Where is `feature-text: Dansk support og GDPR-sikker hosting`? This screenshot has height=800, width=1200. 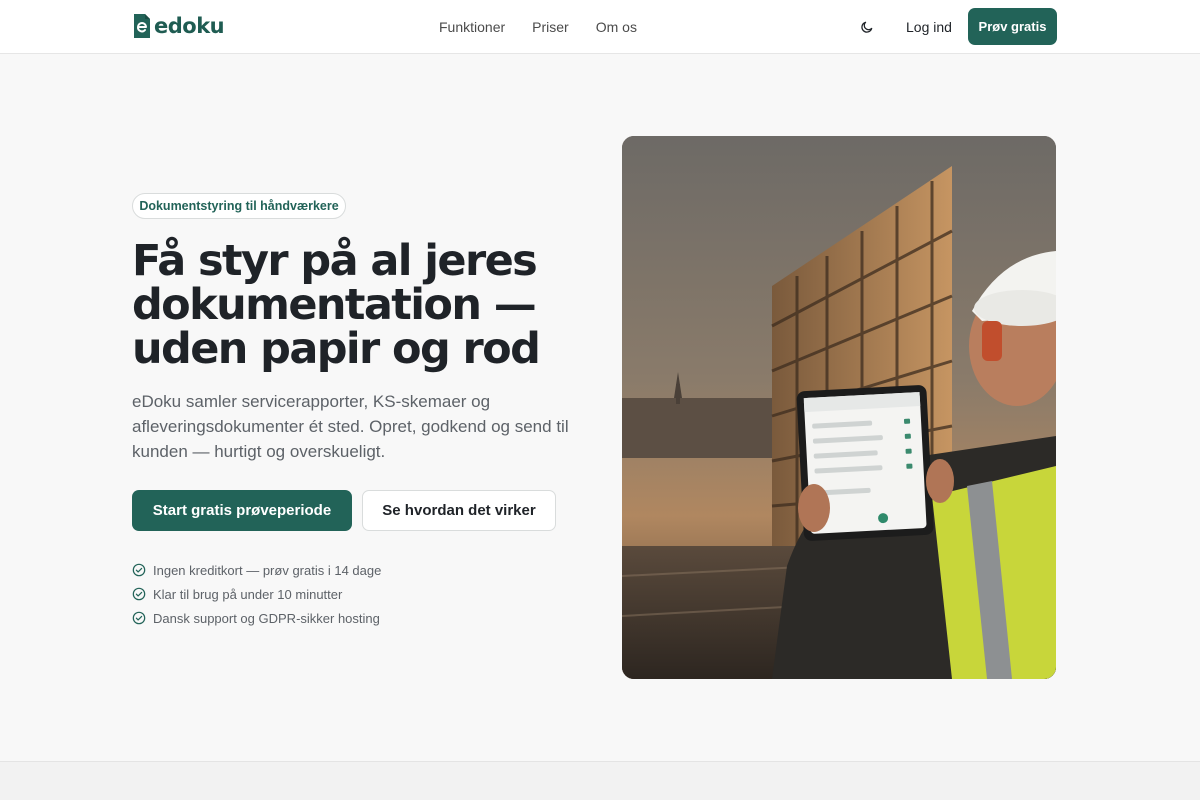
feature-text: Dansk support og GDPR-sikker hosting is located at coordinates (266, 618).